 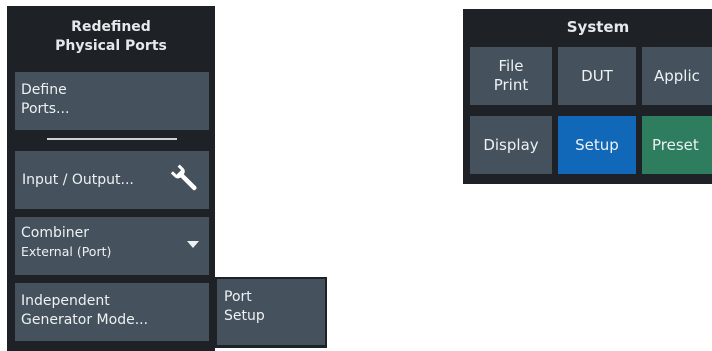 What do you see at coordinates (111, 27) in the screenshot?
I see `panel-title-line1: Redefined` at bounding box center [111, 27].